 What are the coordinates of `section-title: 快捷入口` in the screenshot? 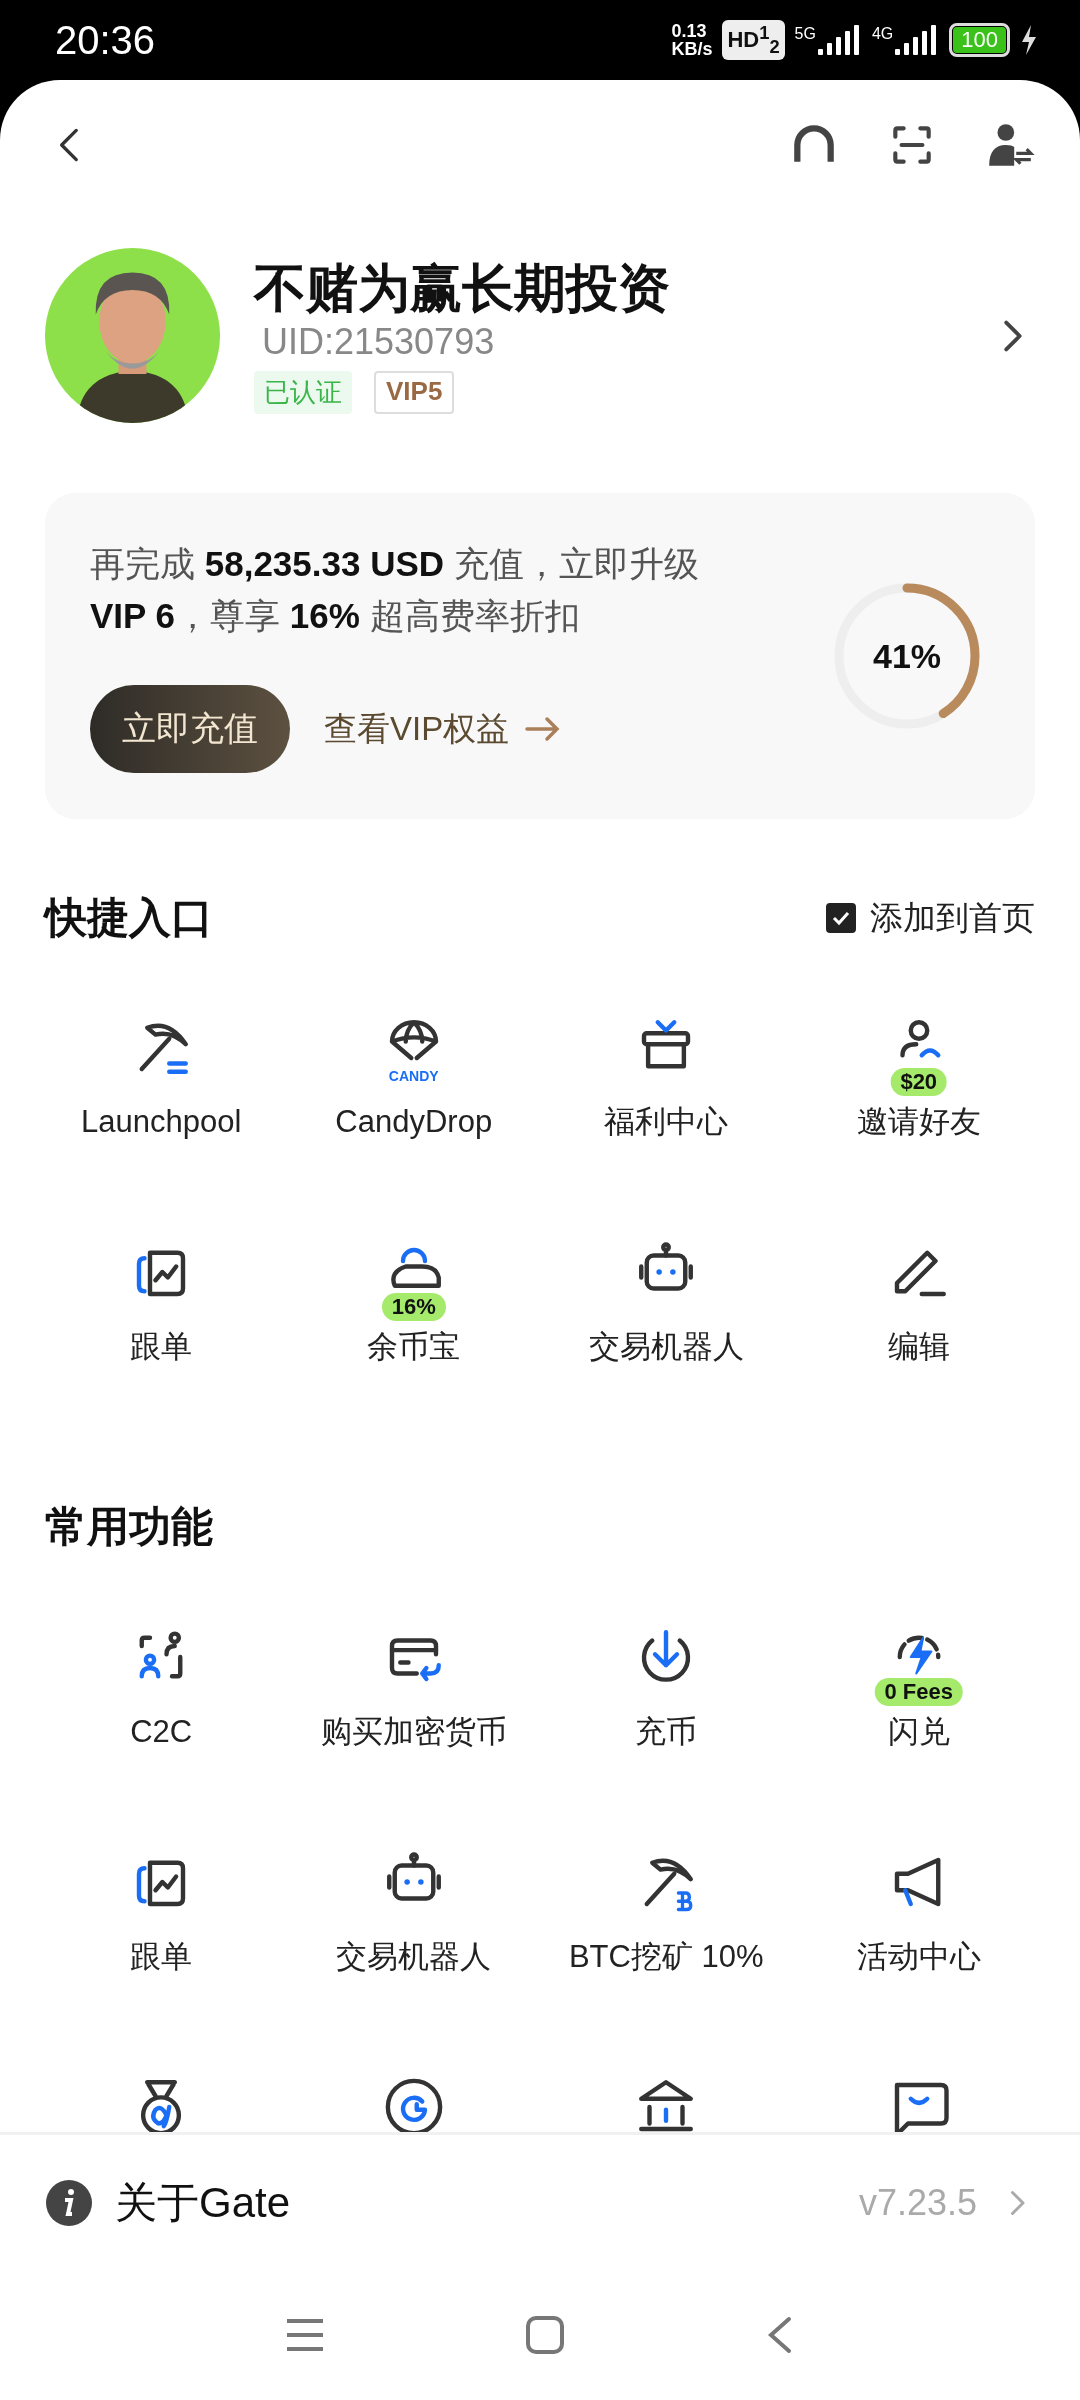 It's located at (129, 918).